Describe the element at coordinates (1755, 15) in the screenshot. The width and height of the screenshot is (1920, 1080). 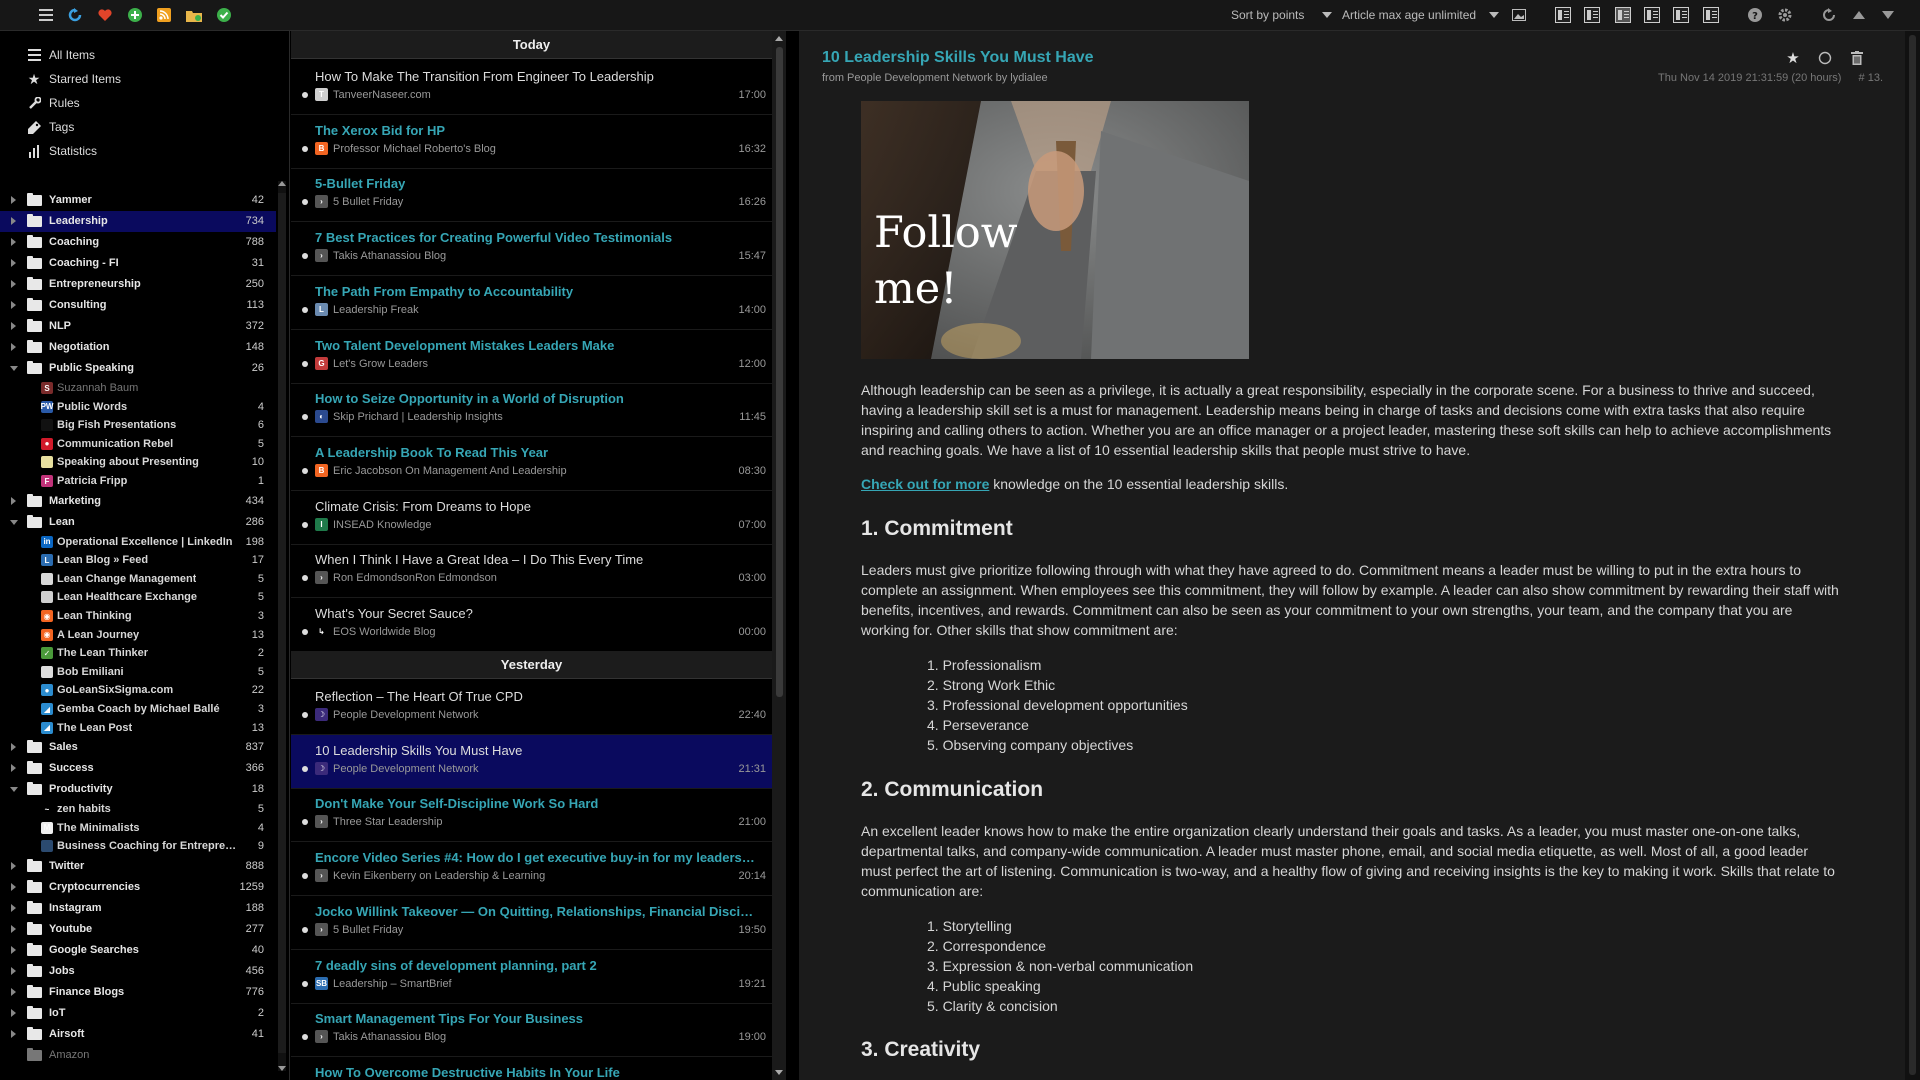
I see `help-icon: ?` at that location.